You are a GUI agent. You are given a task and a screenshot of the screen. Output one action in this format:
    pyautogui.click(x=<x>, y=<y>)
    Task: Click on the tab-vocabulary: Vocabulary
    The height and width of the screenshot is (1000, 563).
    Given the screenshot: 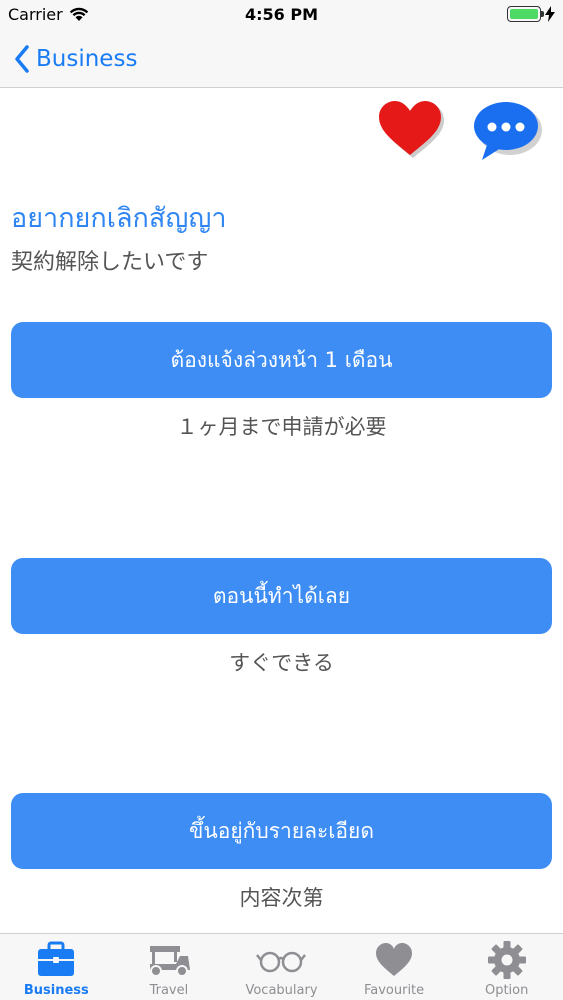 What is the action you would take?
    pyautogui.click(x=281, y=967)
    